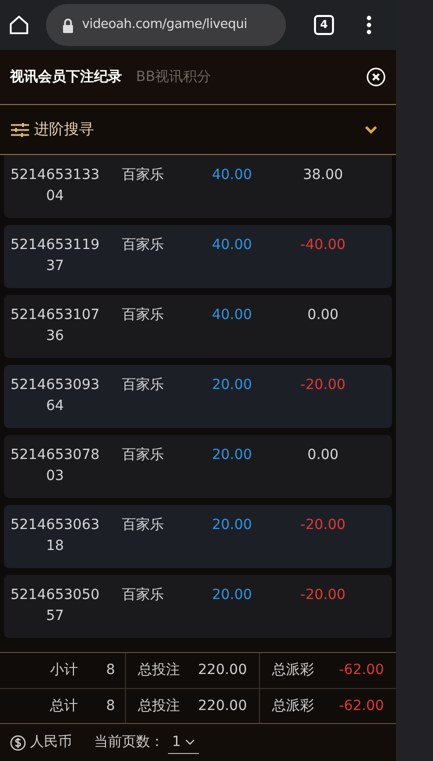 The width and height of the screenshot is (433, 761). Describe the element at coordinates (323, 175) in the screenshot. I see `payout-amount: 38.00` at that location.